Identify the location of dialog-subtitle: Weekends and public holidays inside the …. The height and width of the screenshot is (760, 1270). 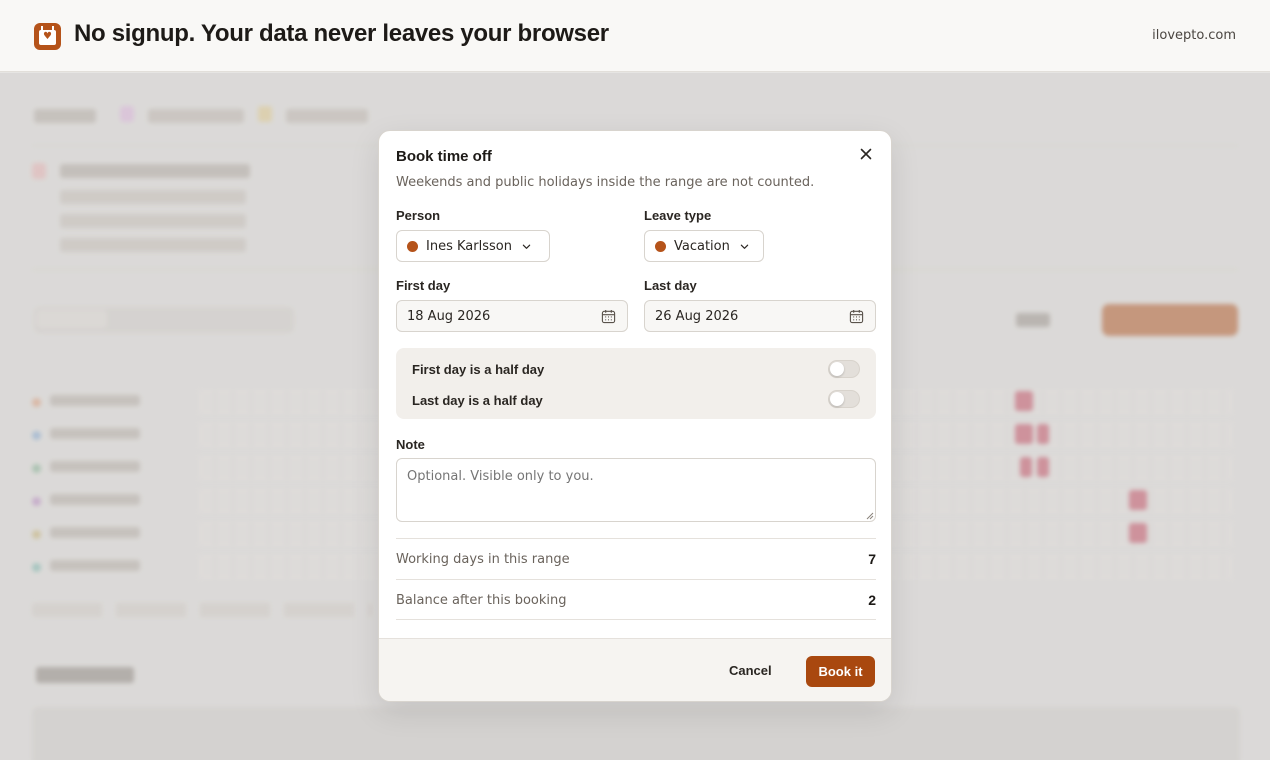
(605, 182).